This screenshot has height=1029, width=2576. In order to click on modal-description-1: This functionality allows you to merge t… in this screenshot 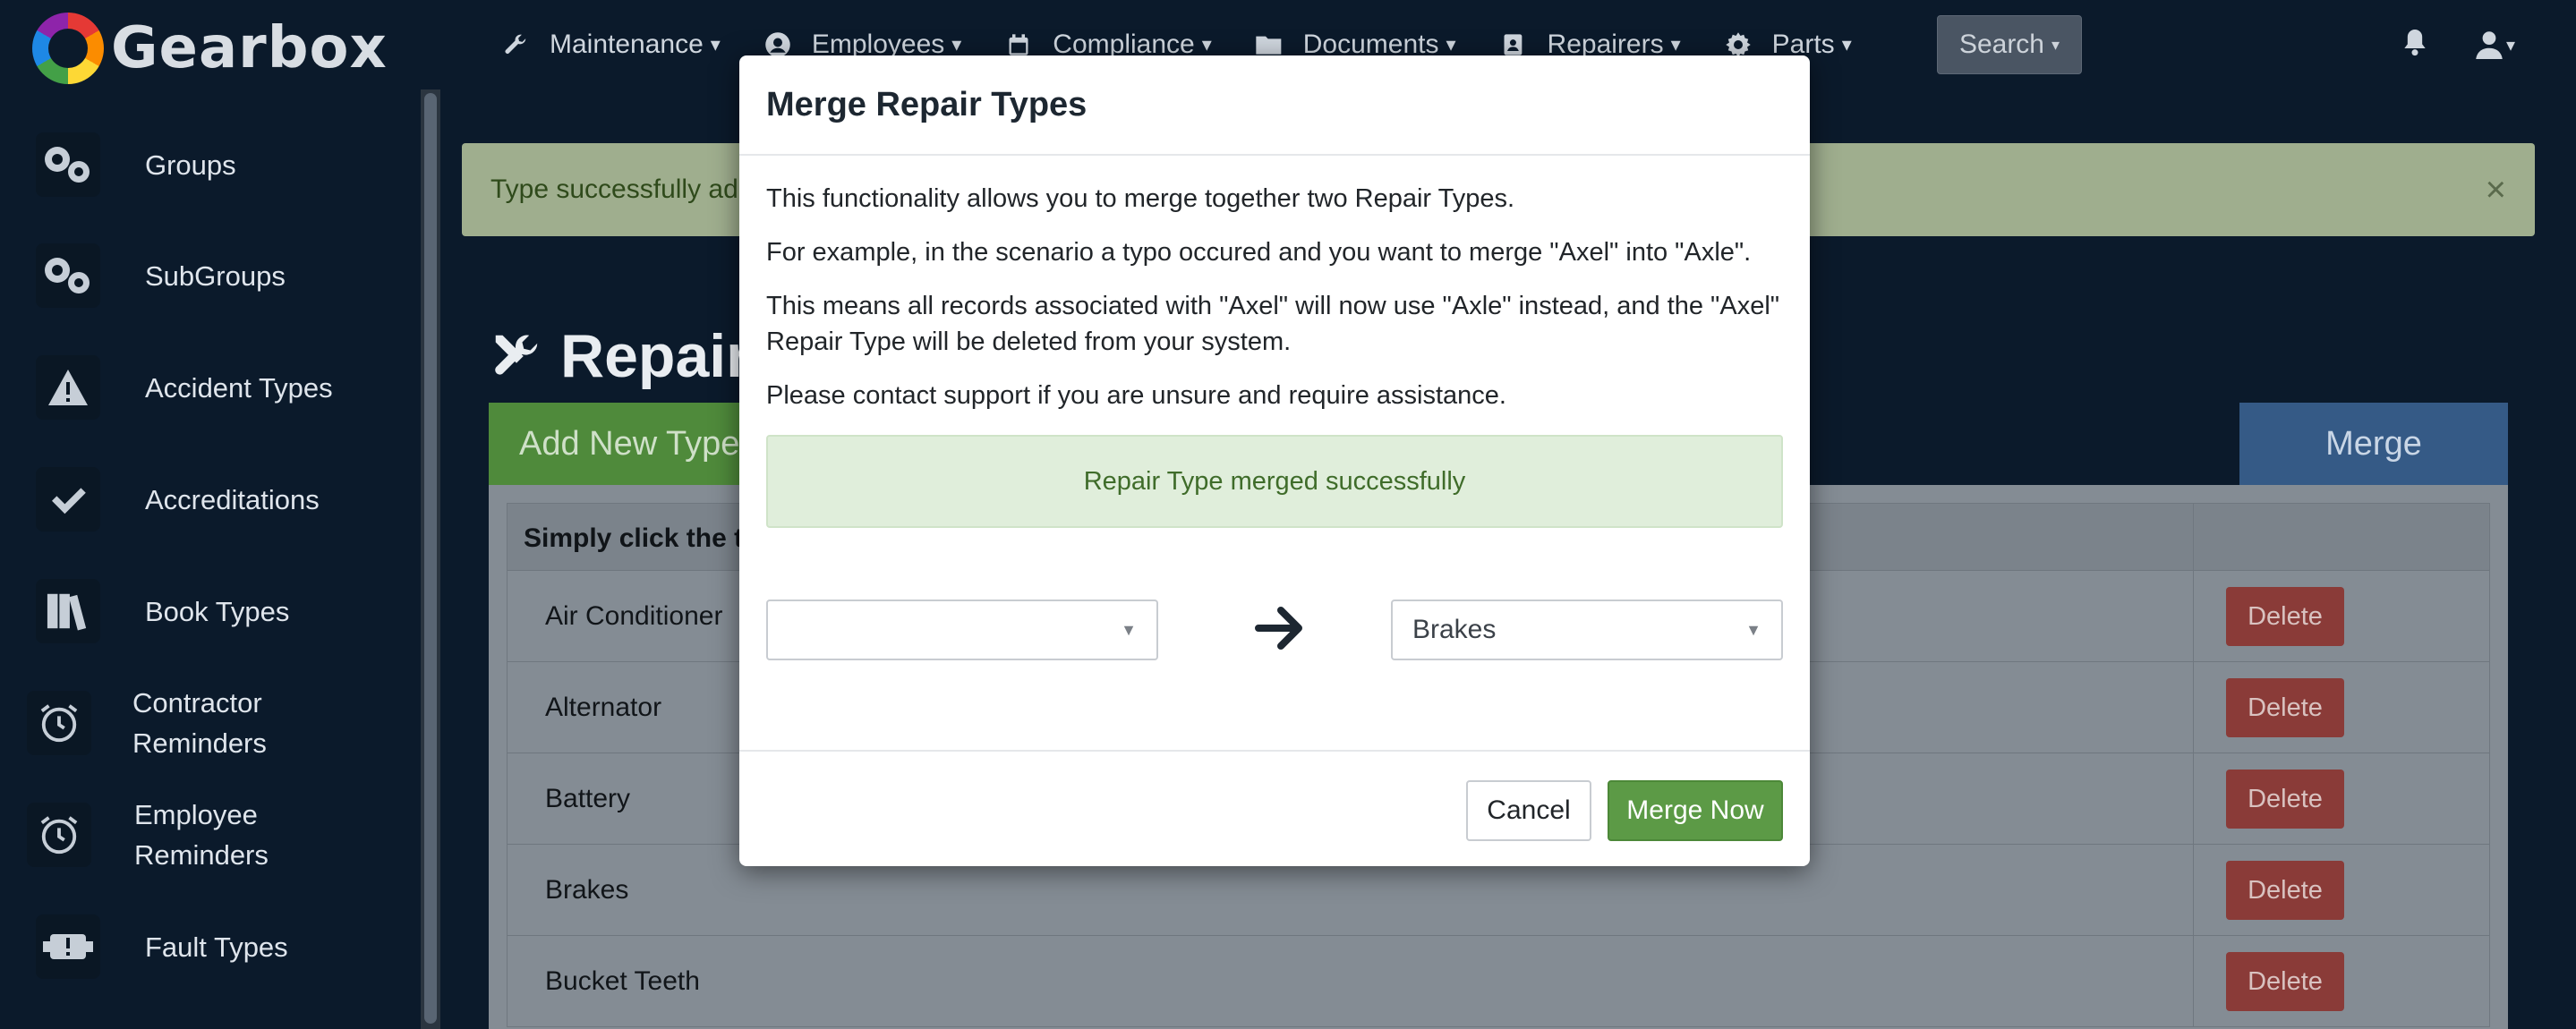, I will do `click(1140, 198)`.